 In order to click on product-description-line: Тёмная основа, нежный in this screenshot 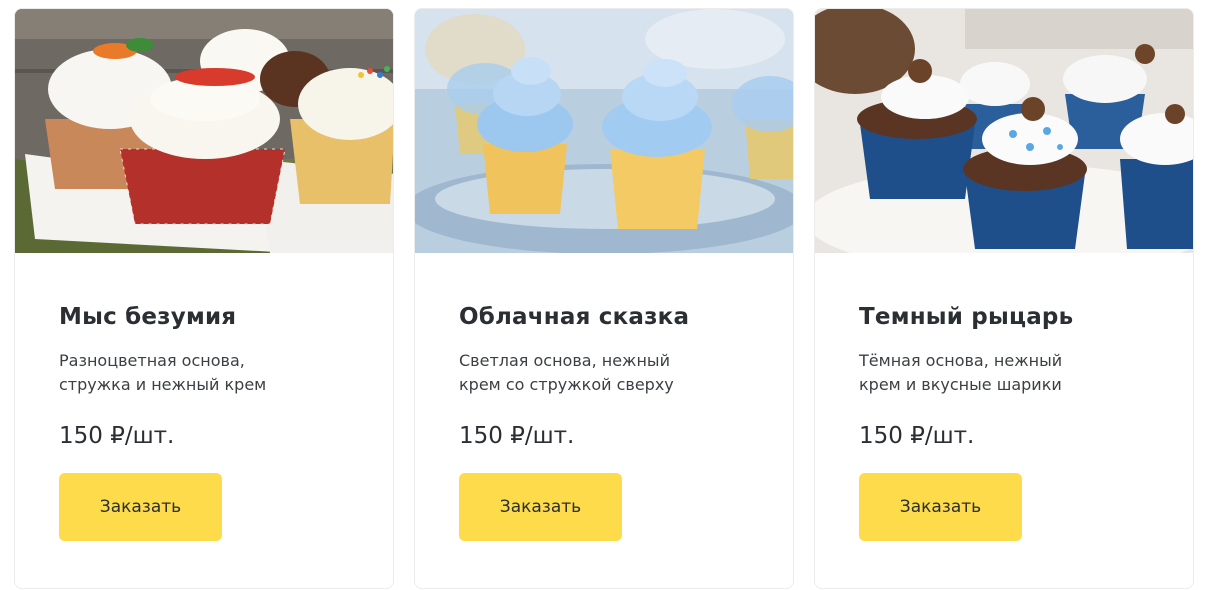, I will do `click(961, 360)`.